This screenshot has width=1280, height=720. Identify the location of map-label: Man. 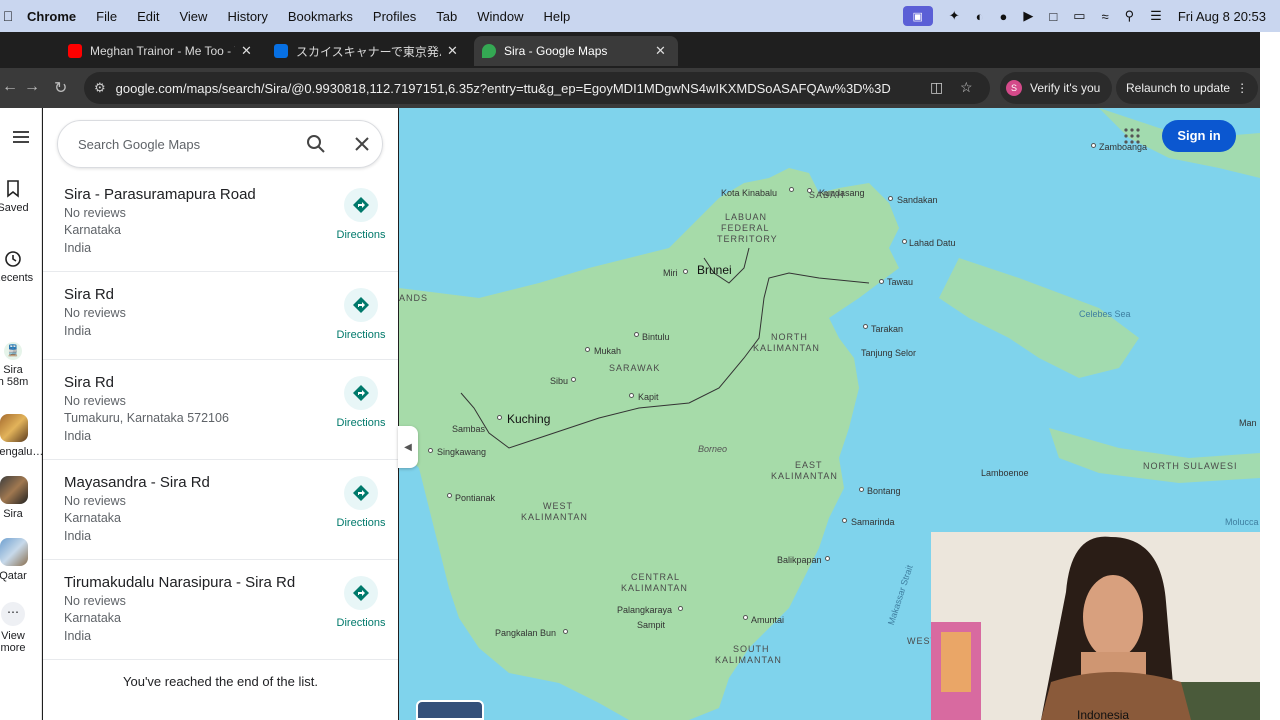
(1248, 423).